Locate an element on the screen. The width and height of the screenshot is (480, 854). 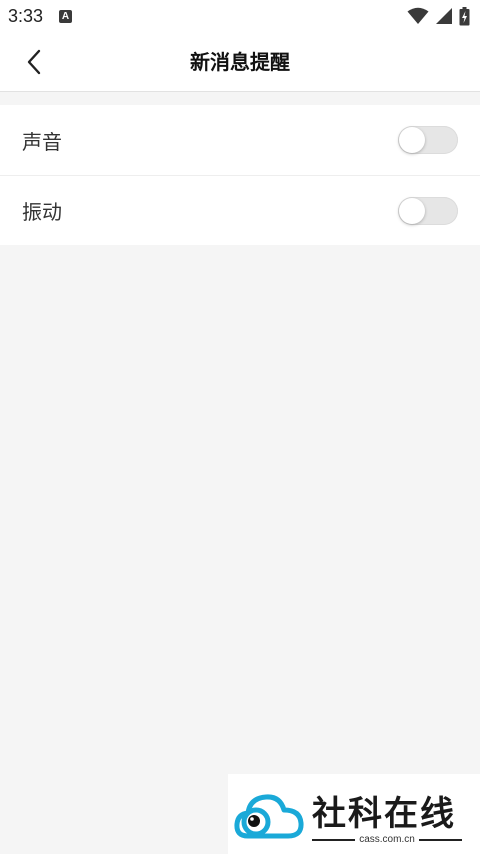
page-title: 新消息提醒 is located at coordinates (240, 62).